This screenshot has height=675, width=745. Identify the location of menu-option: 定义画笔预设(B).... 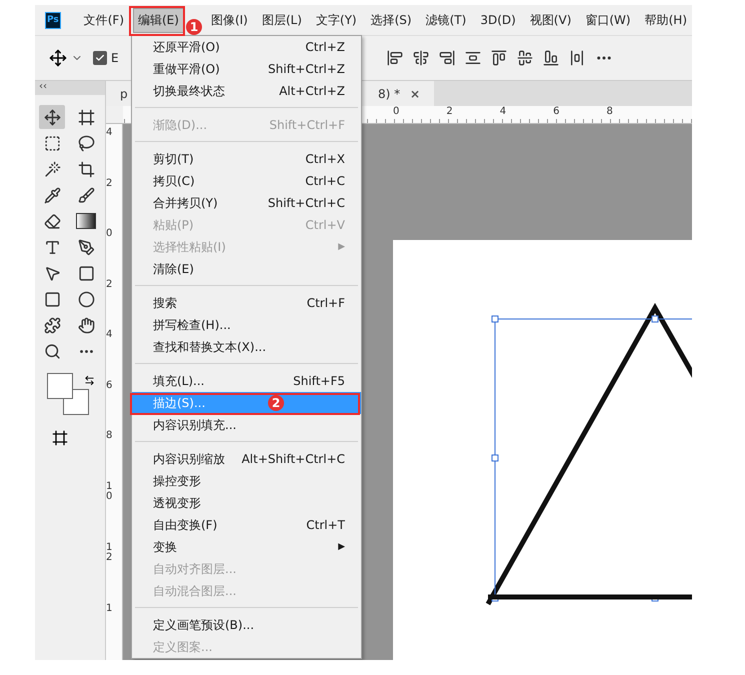
(246, 625).